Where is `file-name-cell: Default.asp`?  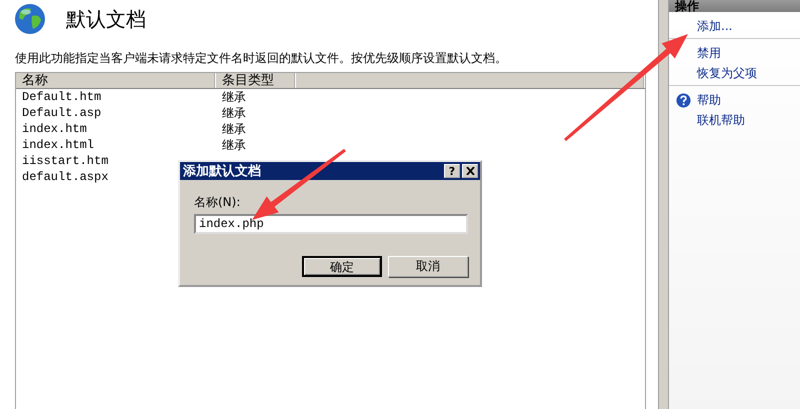 file-name-cell: Default.asp is located at coordinates (62, 113).